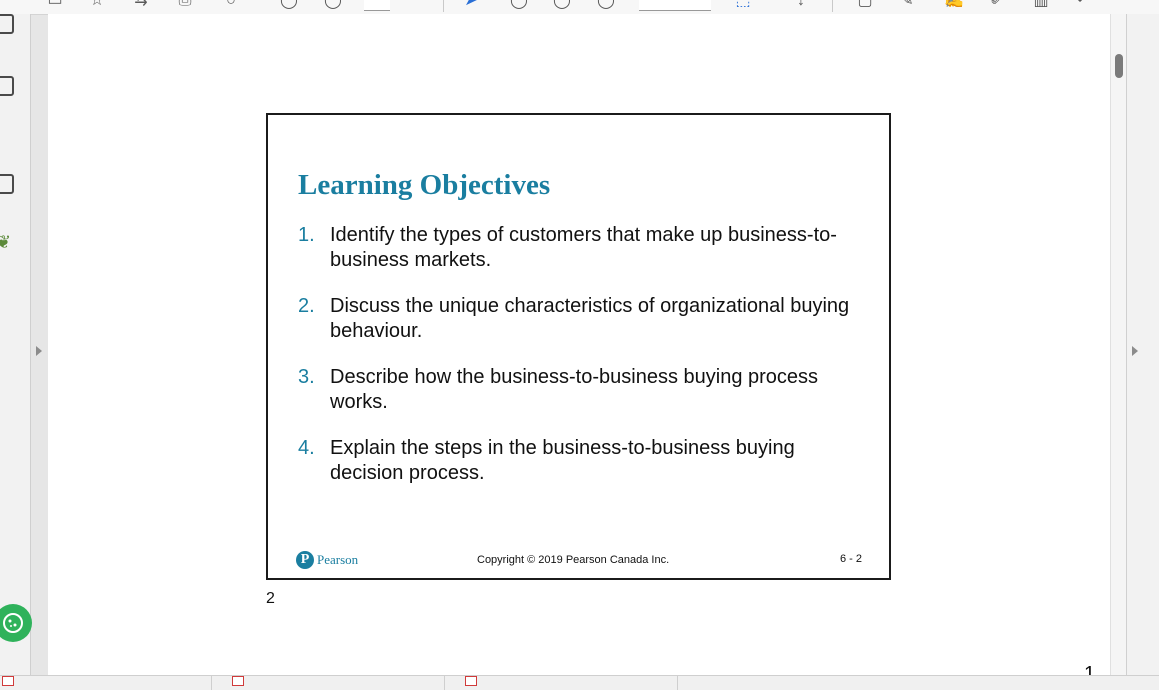 This screenshot has width=1159, height=690. I want to click on highlight-icon: ✎, so click(907, 5).